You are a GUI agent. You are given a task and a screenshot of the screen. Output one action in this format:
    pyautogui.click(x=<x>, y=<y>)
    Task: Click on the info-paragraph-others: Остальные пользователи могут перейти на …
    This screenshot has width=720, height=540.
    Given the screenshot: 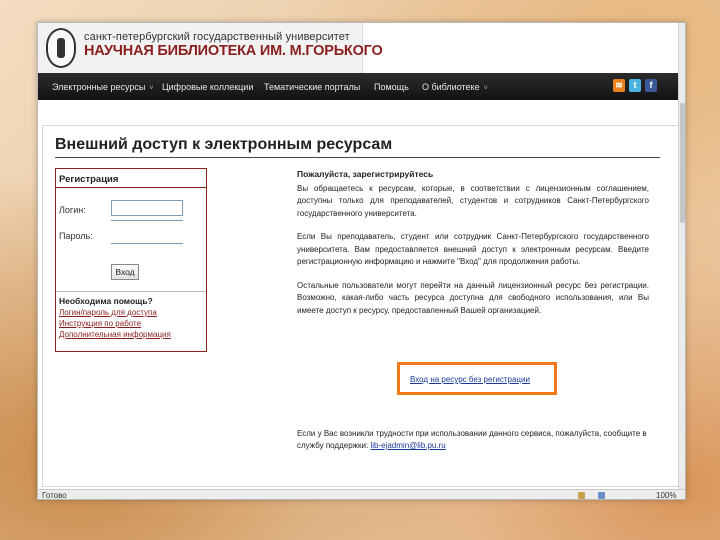 What is the action you would take?
    pyautogui.click(x=473, y=297)
    